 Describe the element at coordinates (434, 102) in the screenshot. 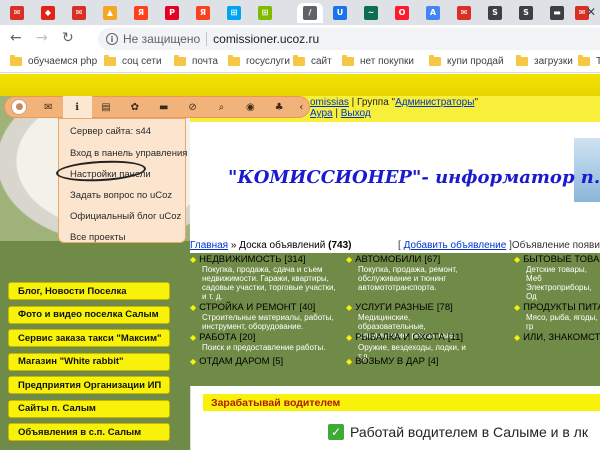

I see `group-link: Администраторы` at that location.